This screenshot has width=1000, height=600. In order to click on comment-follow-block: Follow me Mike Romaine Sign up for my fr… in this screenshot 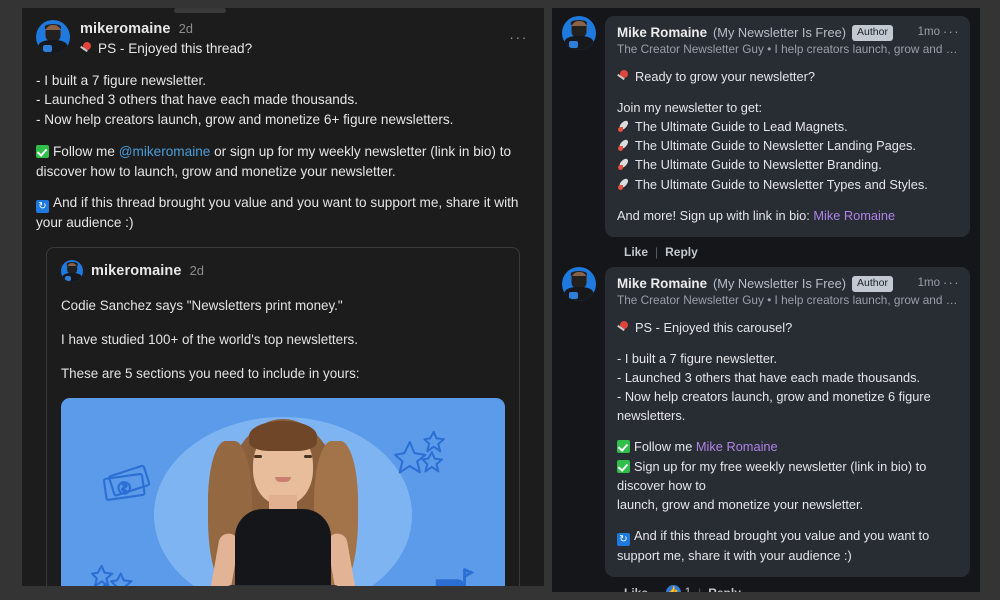, I will do `click(787, 475)`.